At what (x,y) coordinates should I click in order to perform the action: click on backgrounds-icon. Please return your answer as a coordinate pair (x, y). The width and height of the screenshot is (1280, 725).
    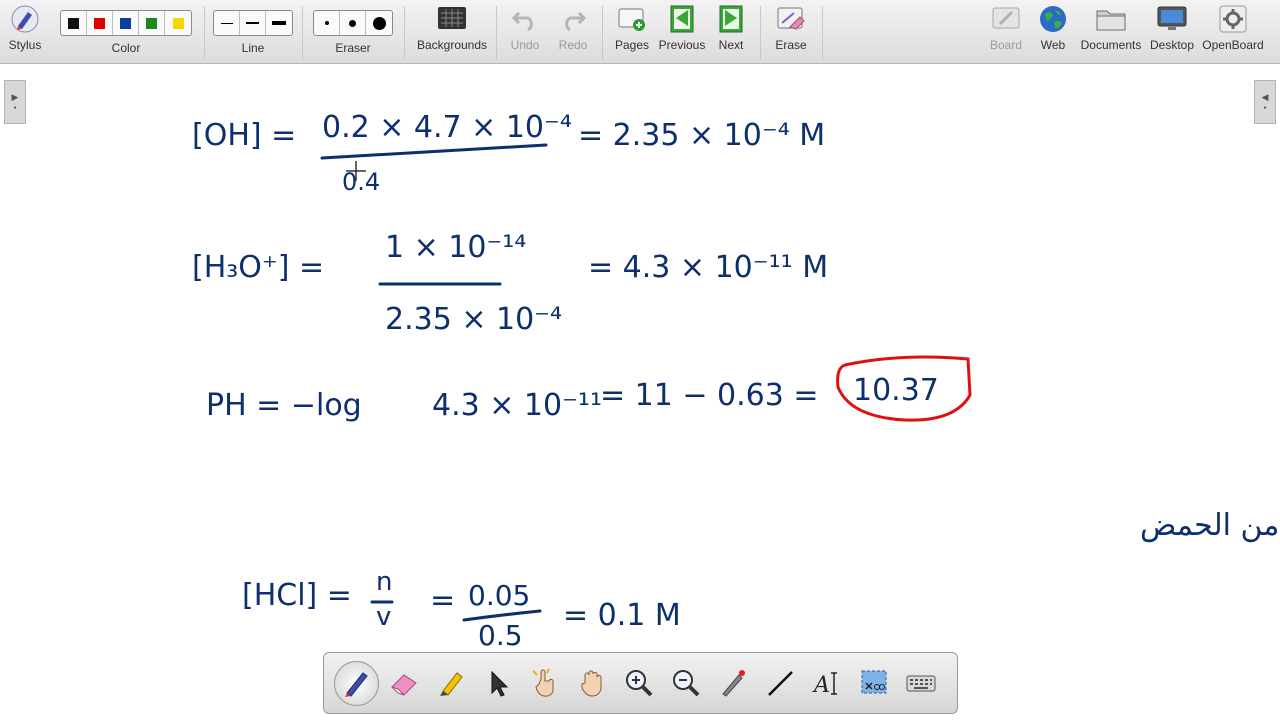
    Looking at the image, I should click on (452, 18).